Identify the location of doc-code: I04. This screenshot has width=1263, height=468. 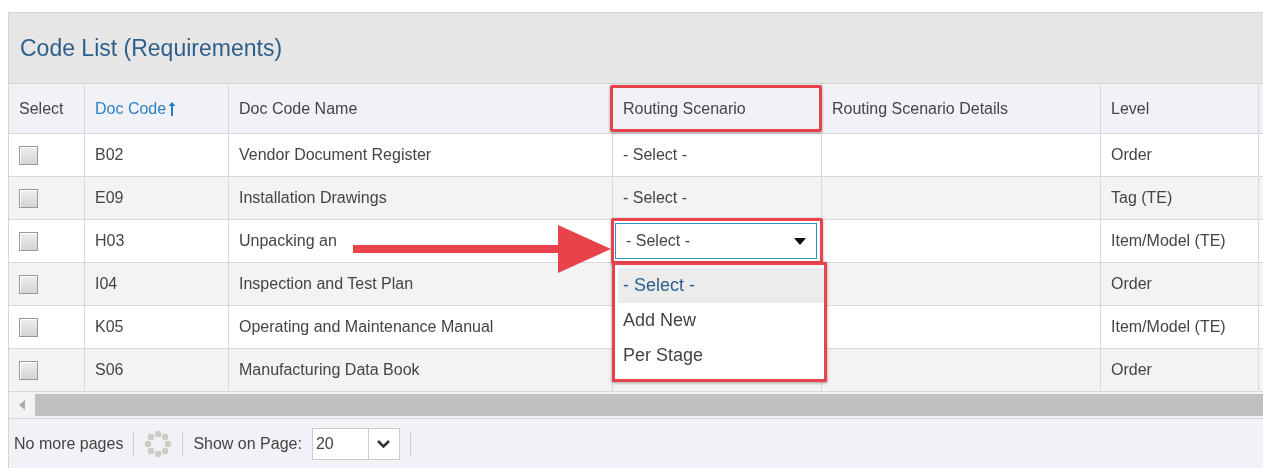
(106, 284).